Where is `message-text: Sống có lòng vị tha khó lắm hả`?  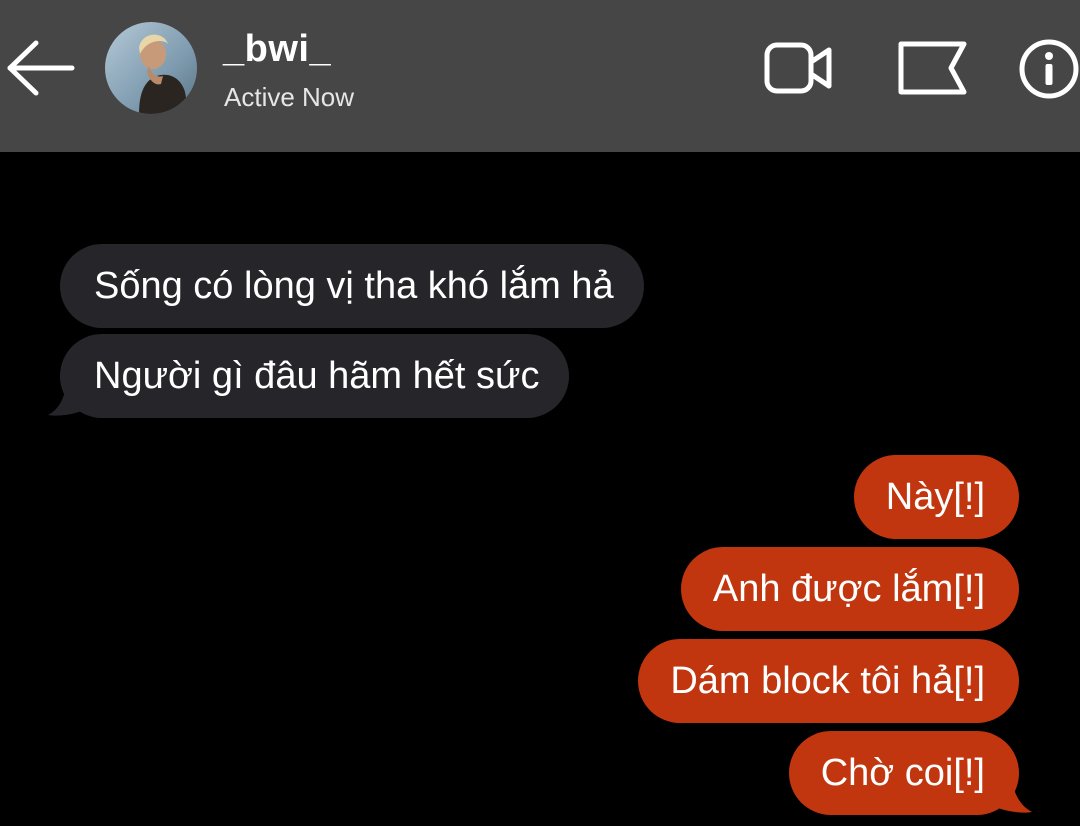
message-text: Sống có lòng vị tha khó lắm hả is located at coordinates (354, 286).